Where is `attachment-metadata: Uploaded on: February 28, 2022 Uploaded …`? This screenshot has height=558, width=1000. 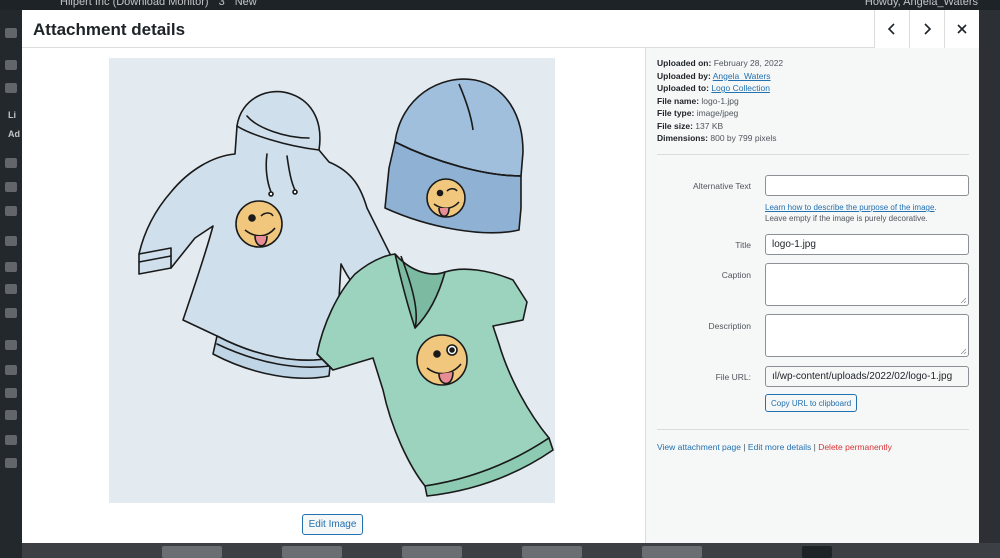
attachment-metadata: Uploaded on: February 28, 2022 Uploaded … is located at coordinates (812, 101).